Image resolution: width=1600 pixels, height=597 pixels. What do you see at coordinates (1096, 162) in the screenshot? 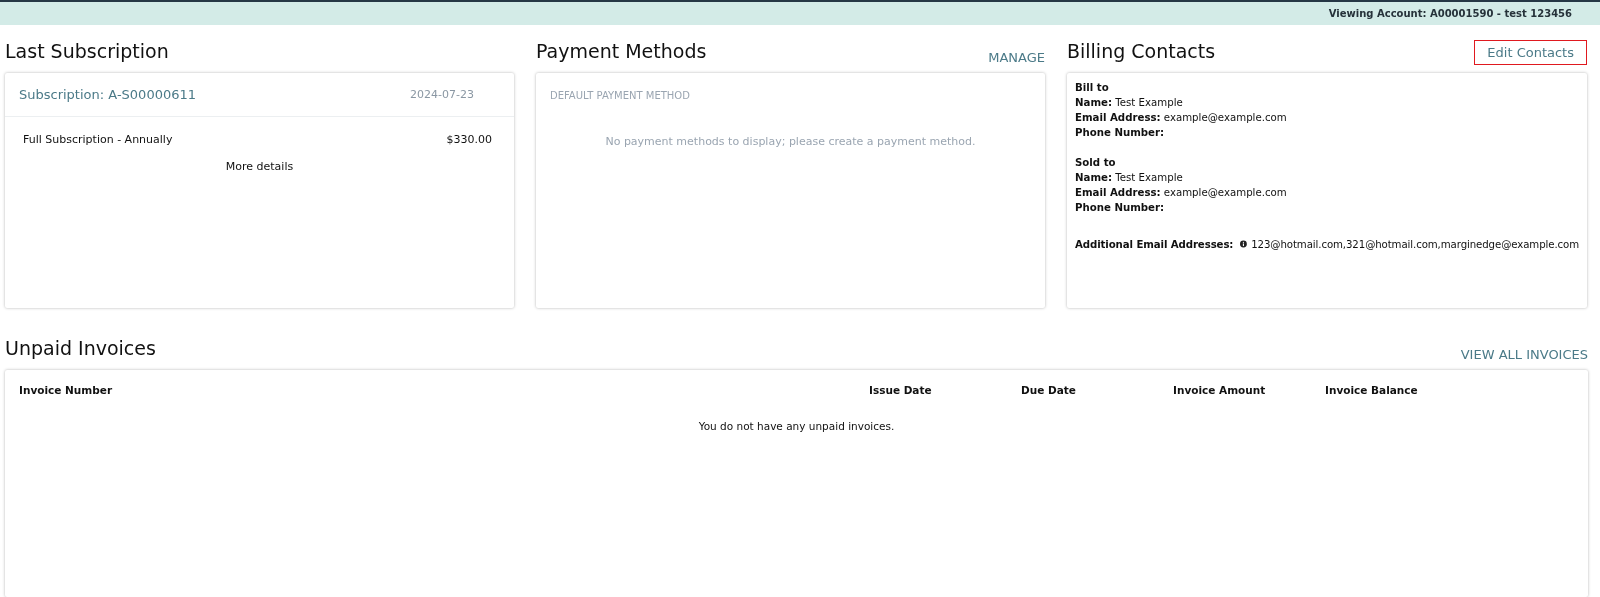
I see `contact-heading: Sold to` at bounding box center [1096, 162].